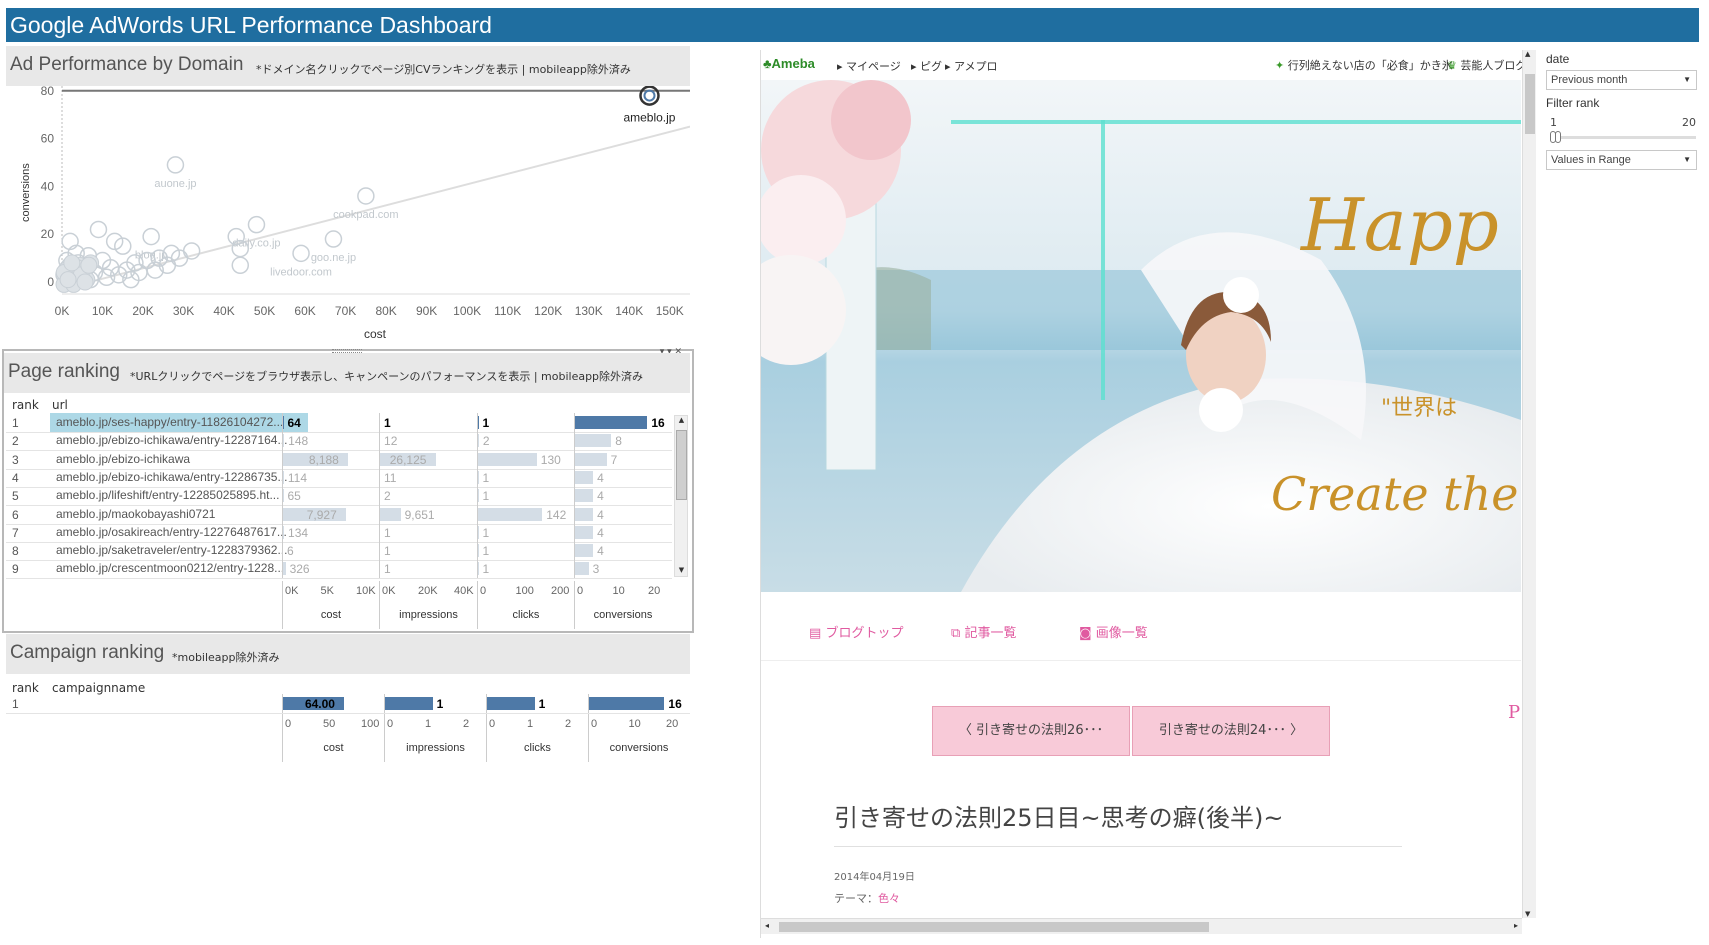 The height and width of the screenshot is (945, 1709). I want to click on conversions-cell: 16, so click(622, 422).